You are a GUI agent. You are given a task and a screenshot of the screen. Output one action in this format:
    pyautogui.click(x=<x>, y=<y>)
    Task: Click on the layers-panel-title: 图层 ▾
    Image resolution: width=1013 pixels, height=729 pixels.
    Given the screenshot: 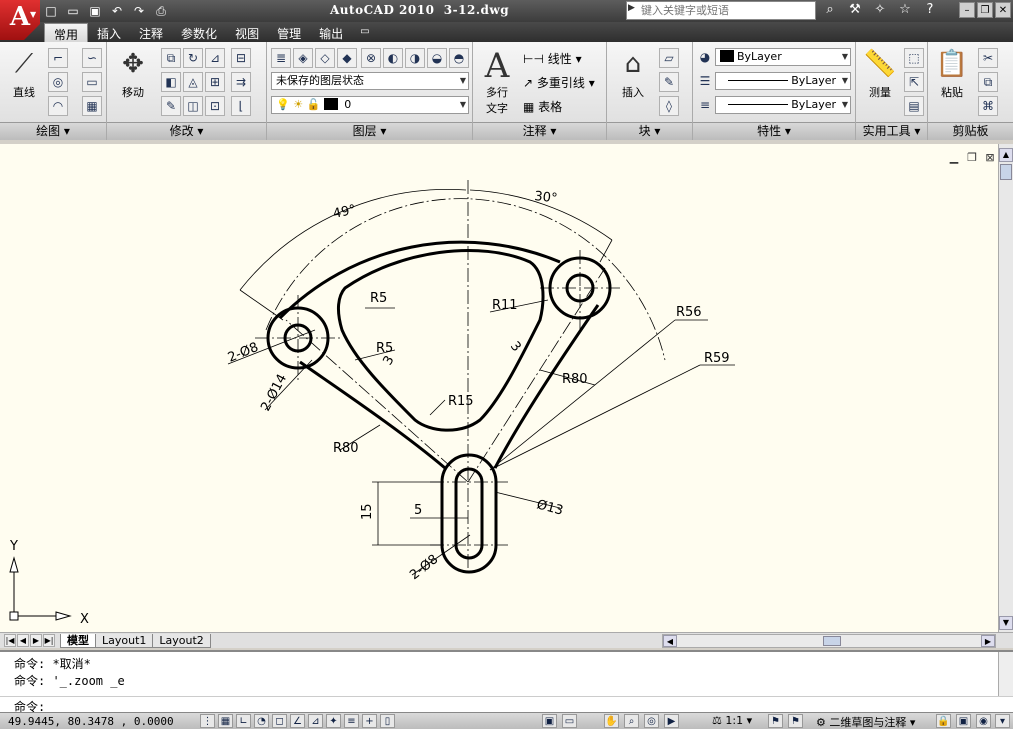 What is the action you would take?
    pyautogui.click(x=369, y=131)
    